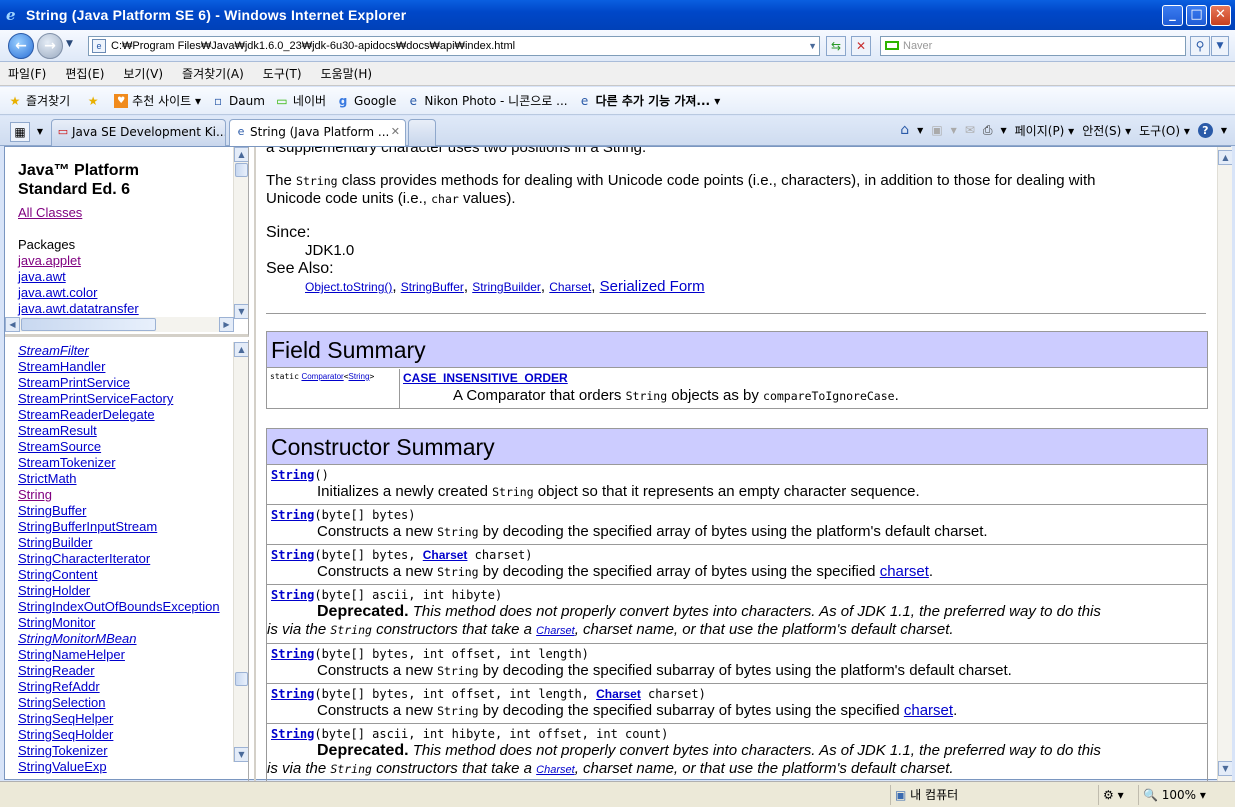 The width and height of the screenshot is (1235, 807). I want to click on fav-daum: ▫ Daum, so click(238, 101).